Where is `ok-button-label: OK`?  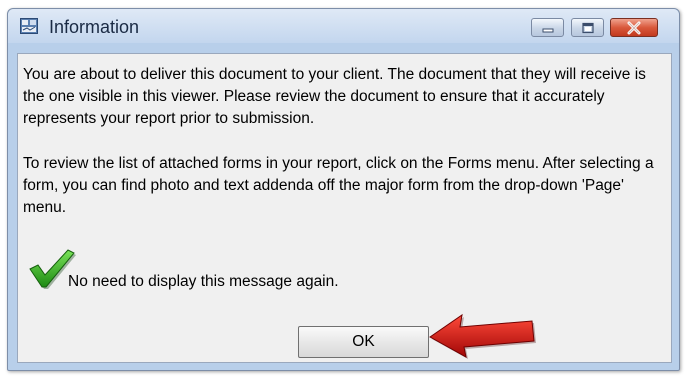
ok-button-label: OK is located at coordinates (363, 341).